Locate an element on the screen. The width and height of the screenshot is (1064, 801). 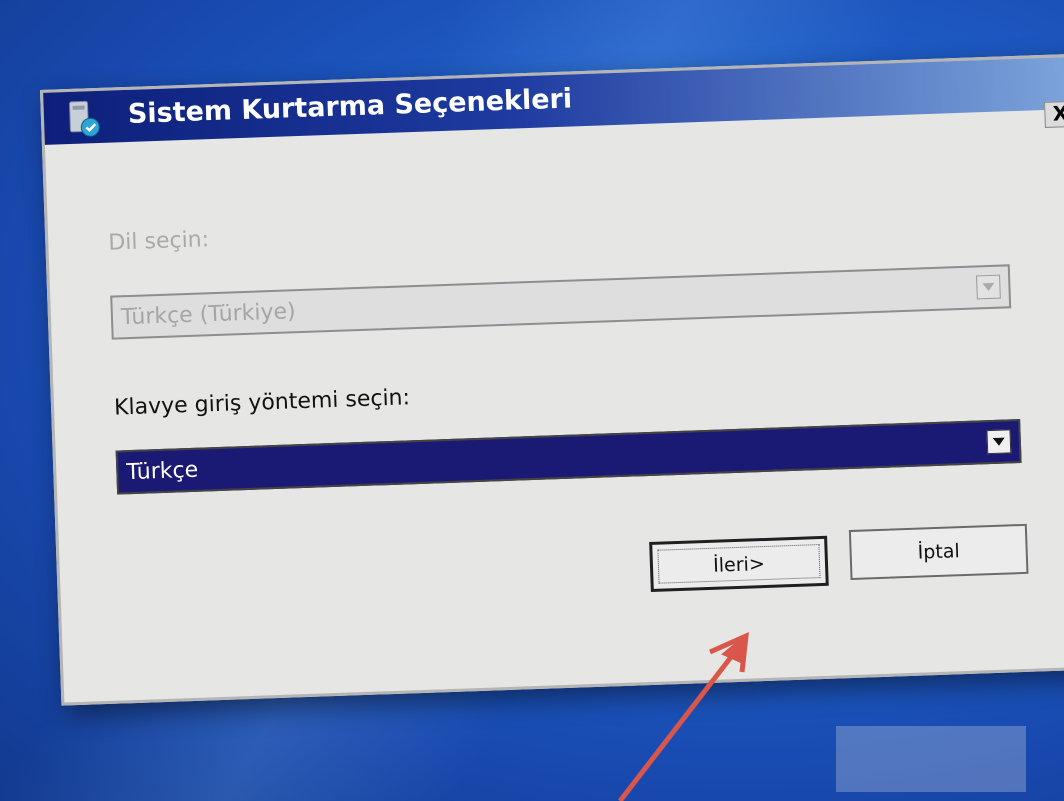
annotation-arrow is located at coordinates (683, 716).